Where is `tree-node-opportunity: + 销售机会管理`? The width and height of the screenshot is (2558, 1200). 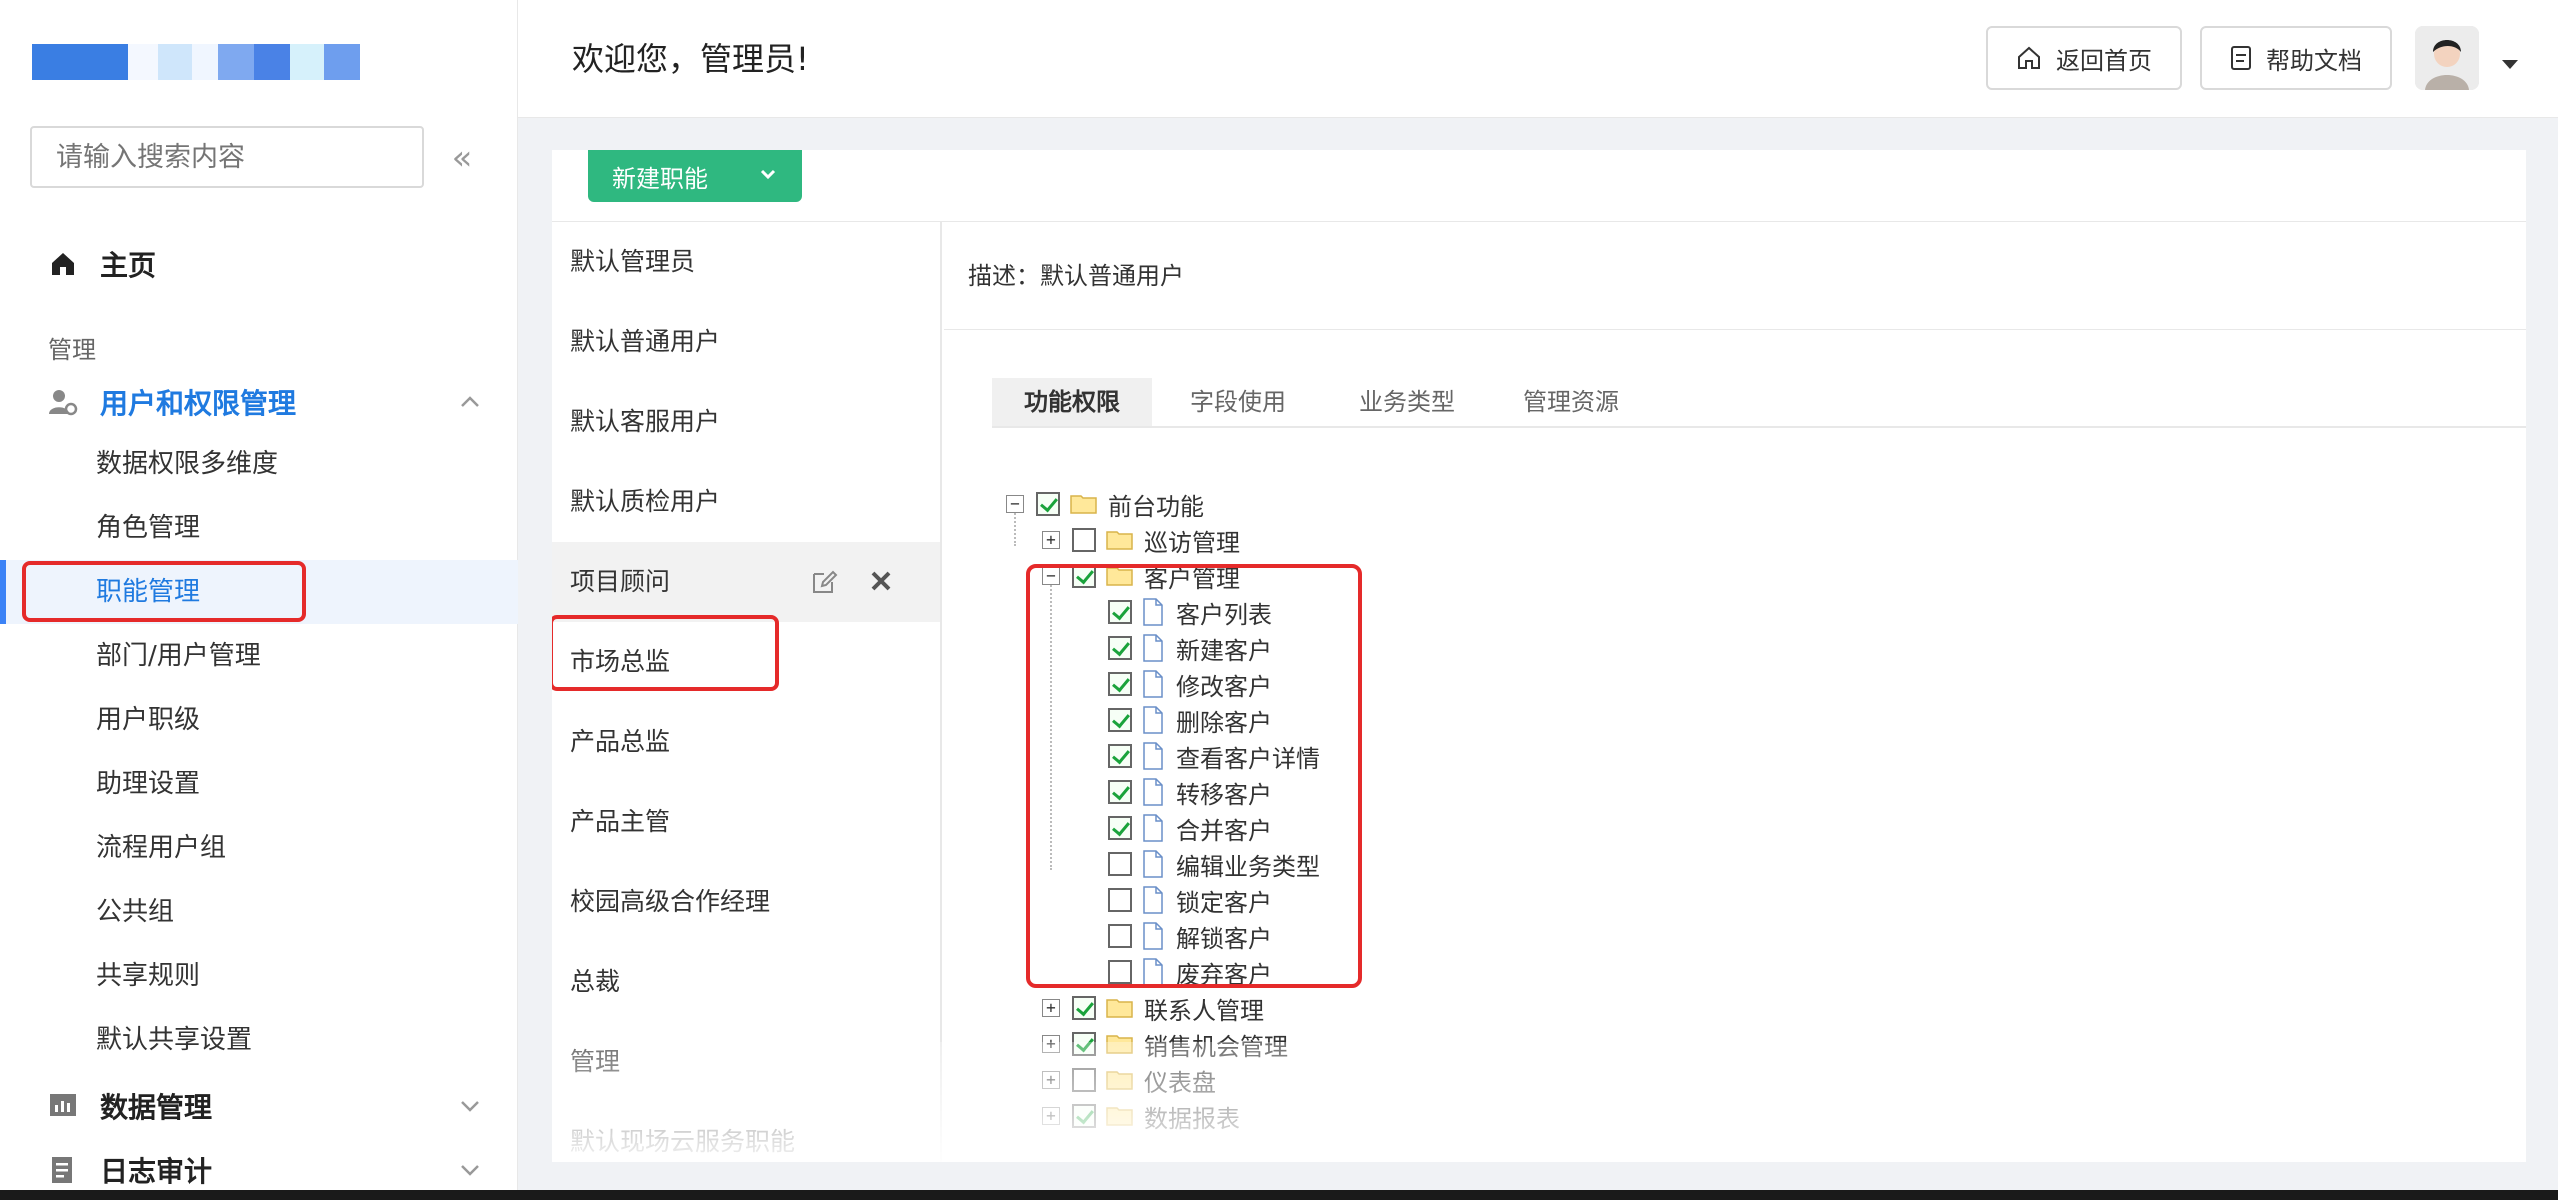 tree-node-opportunity: + 销售机会管理 is located at coordinates (1165, 1044).